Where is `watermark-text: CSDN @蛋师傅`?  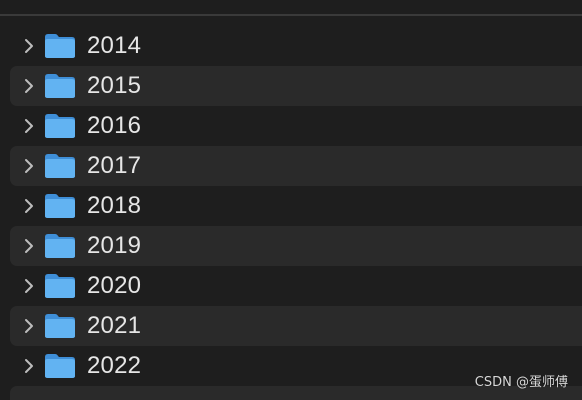 watermark-text: CSDN @蛋师傅 is located at coordinates (521, 382).